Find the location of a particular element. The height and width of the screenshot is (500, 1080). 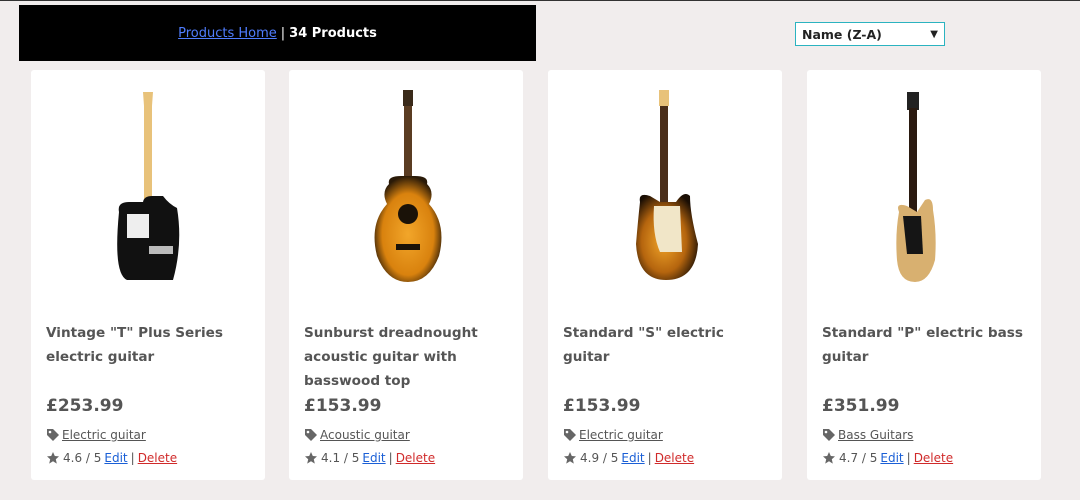

product-category: Acoustic guitar is located at coordinates (357, 435).